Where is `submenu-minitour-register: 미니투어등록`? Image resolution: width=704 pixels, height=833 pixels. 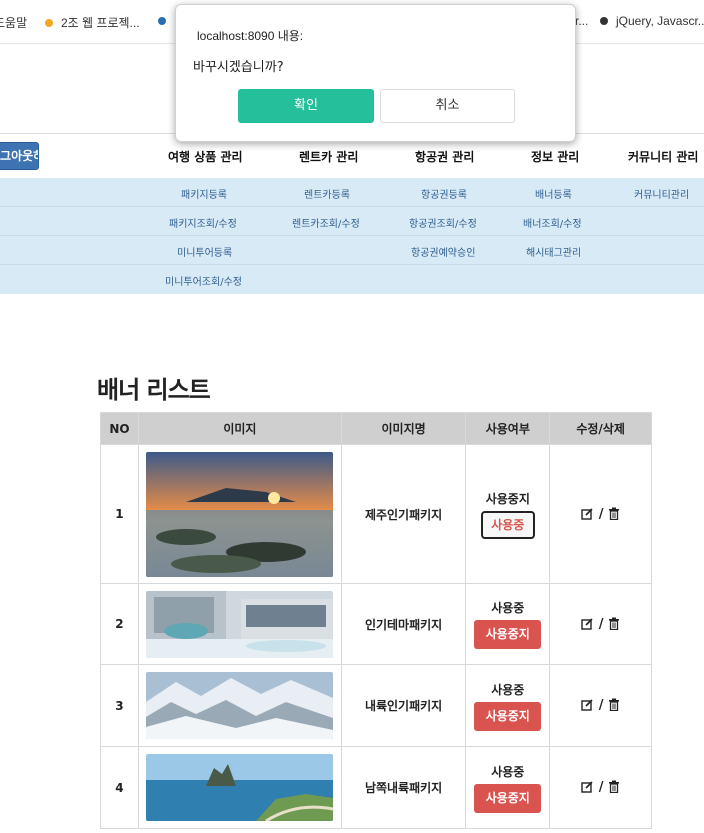
submenu-minitour-register: 미니투어등록 is located at coordinates (204, 251).